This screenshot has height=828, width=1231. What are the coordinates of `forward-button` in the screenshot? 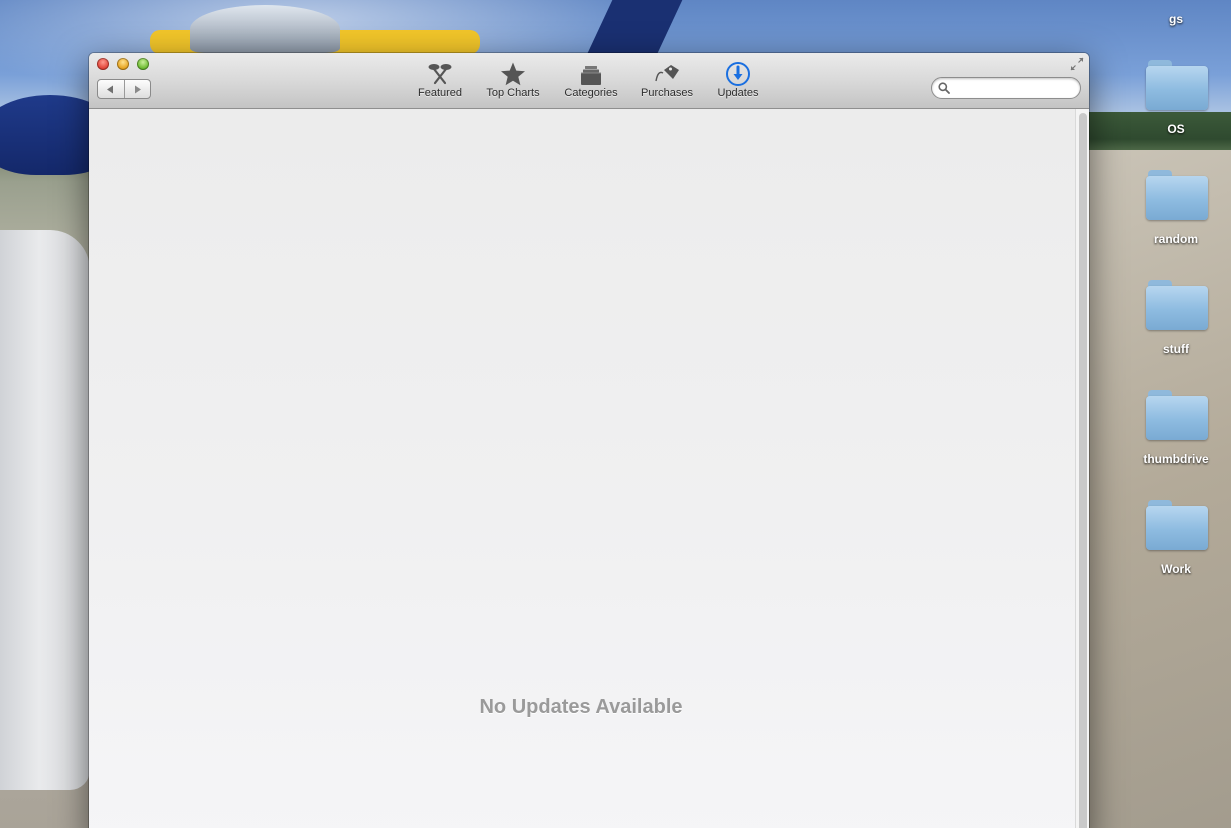 It's located at (137, 89).